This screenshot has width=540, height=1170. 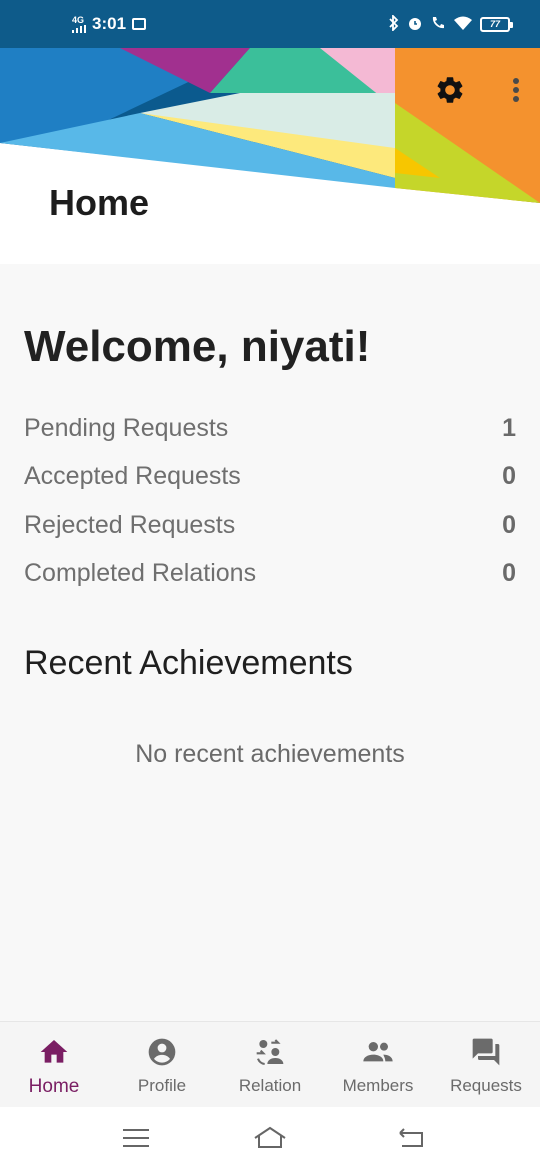 What do you see at coordinates (162, 1085) in the screenshot?
I see `nav-label: Profile` at bounding box center [162, 1085].